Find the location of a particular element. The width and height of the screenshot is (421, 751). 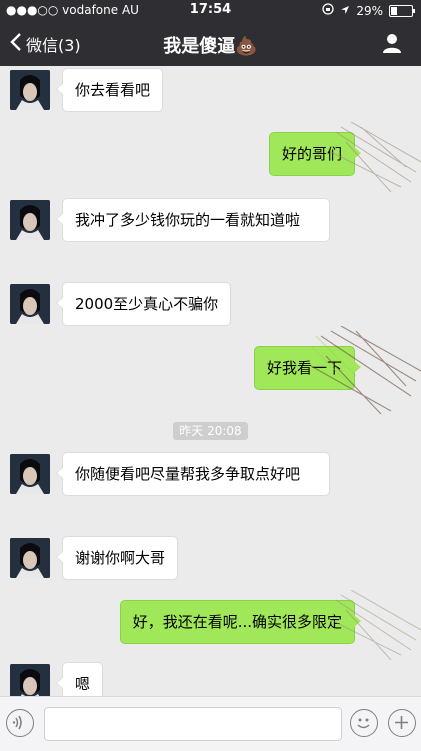

input-bar is located at coordinates (210, 723).